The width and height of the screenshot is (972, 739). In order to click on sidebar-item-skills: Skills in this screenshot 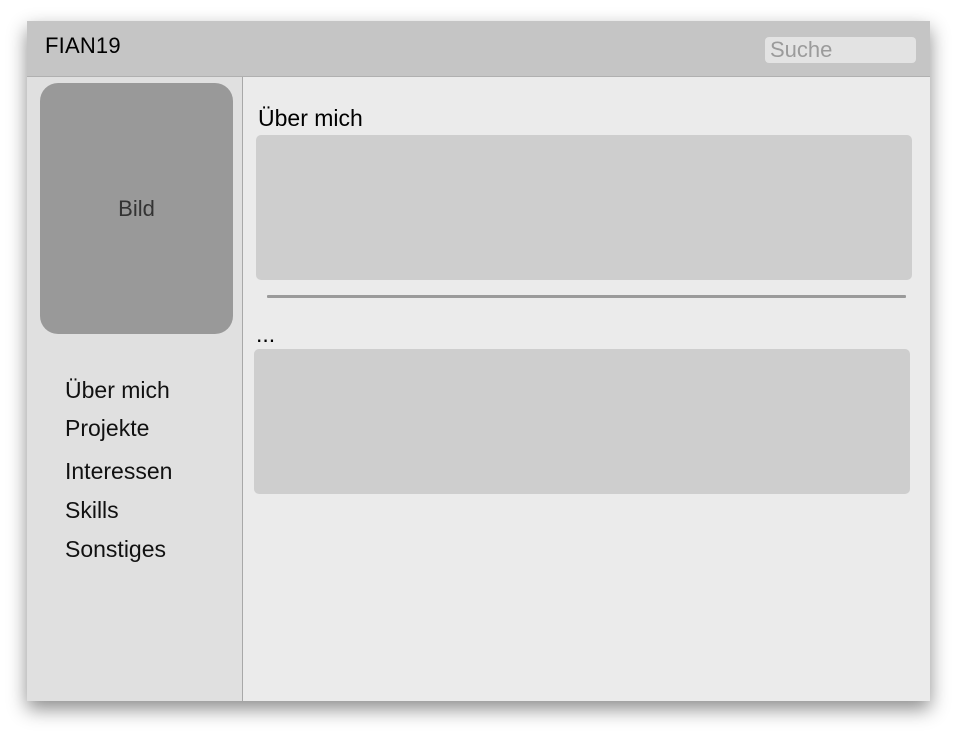, I will do `click(92, 510)`.